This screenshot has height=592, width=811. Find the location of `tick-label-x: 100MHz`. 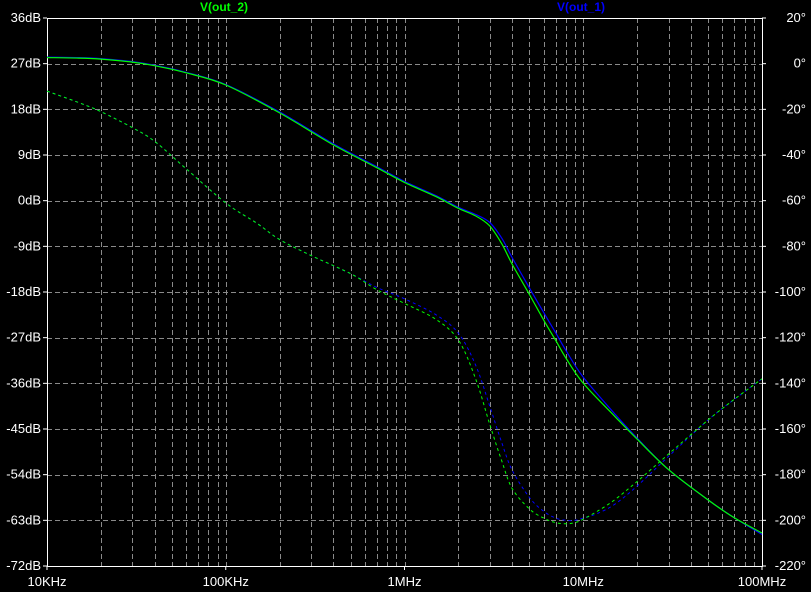

tick-label-x: 100MHz is located at coordinates (762, 581).